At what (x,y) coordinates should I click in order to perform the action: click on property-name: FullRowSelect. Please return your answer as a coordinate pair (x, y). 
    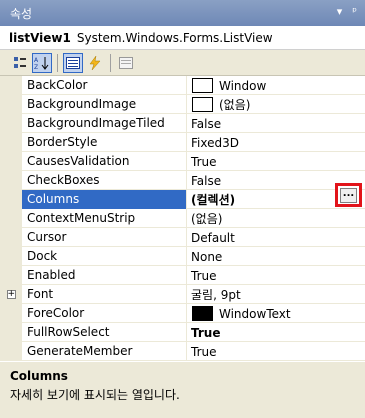
    Looking at the image, I should click on (104, 332).